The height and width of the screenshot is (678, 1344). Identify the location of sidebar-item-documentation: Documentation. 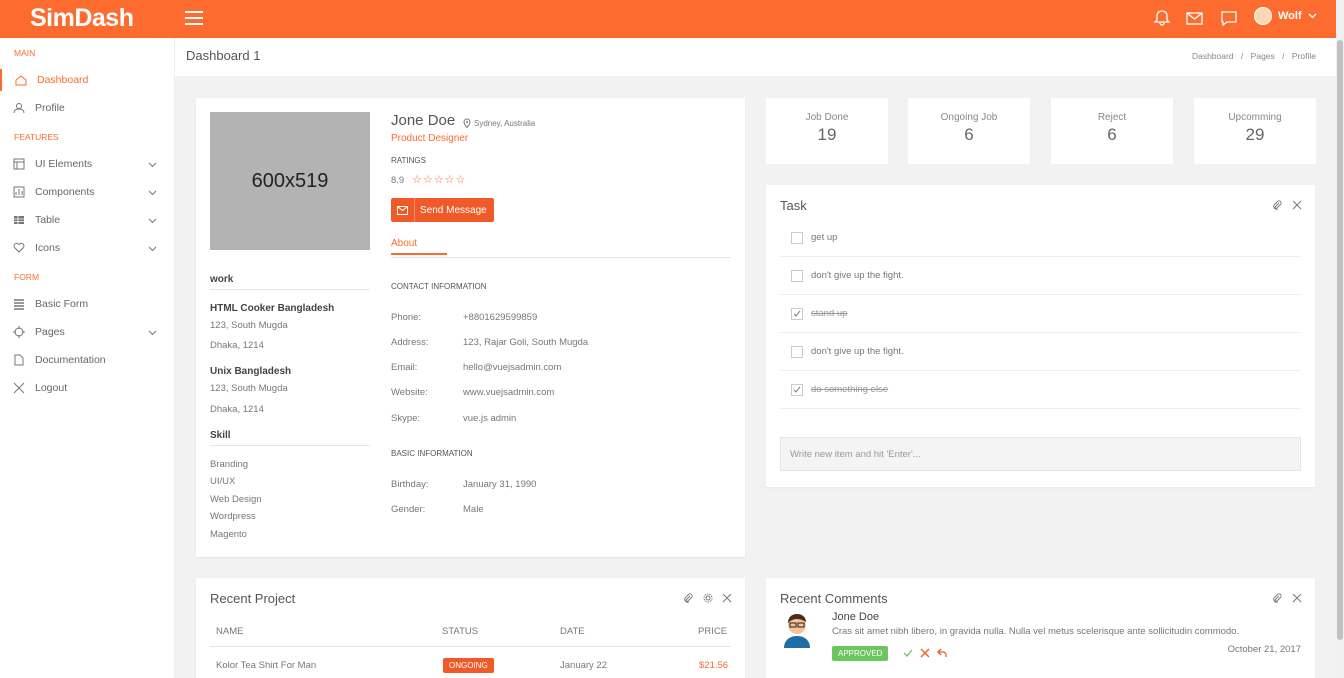
(87, 360).